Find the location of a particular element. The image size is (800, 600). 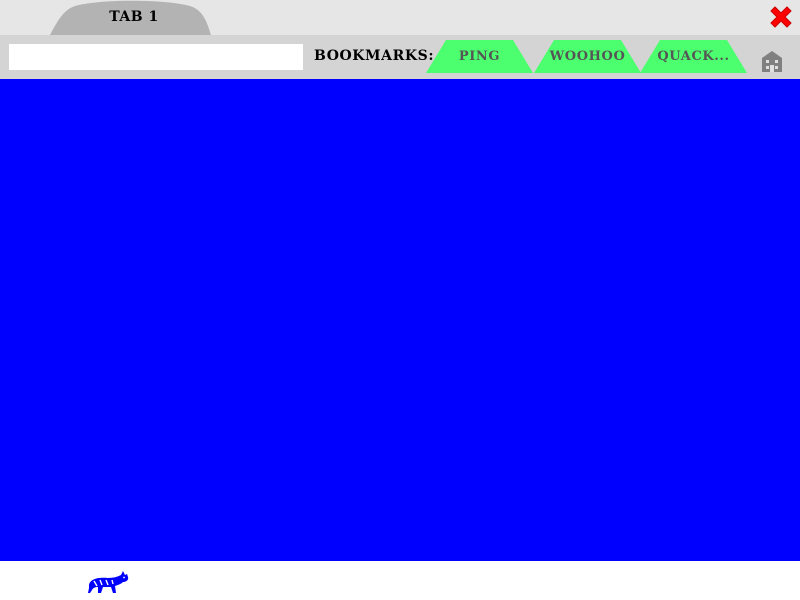

close-icon is located at coordinates (781, 17).